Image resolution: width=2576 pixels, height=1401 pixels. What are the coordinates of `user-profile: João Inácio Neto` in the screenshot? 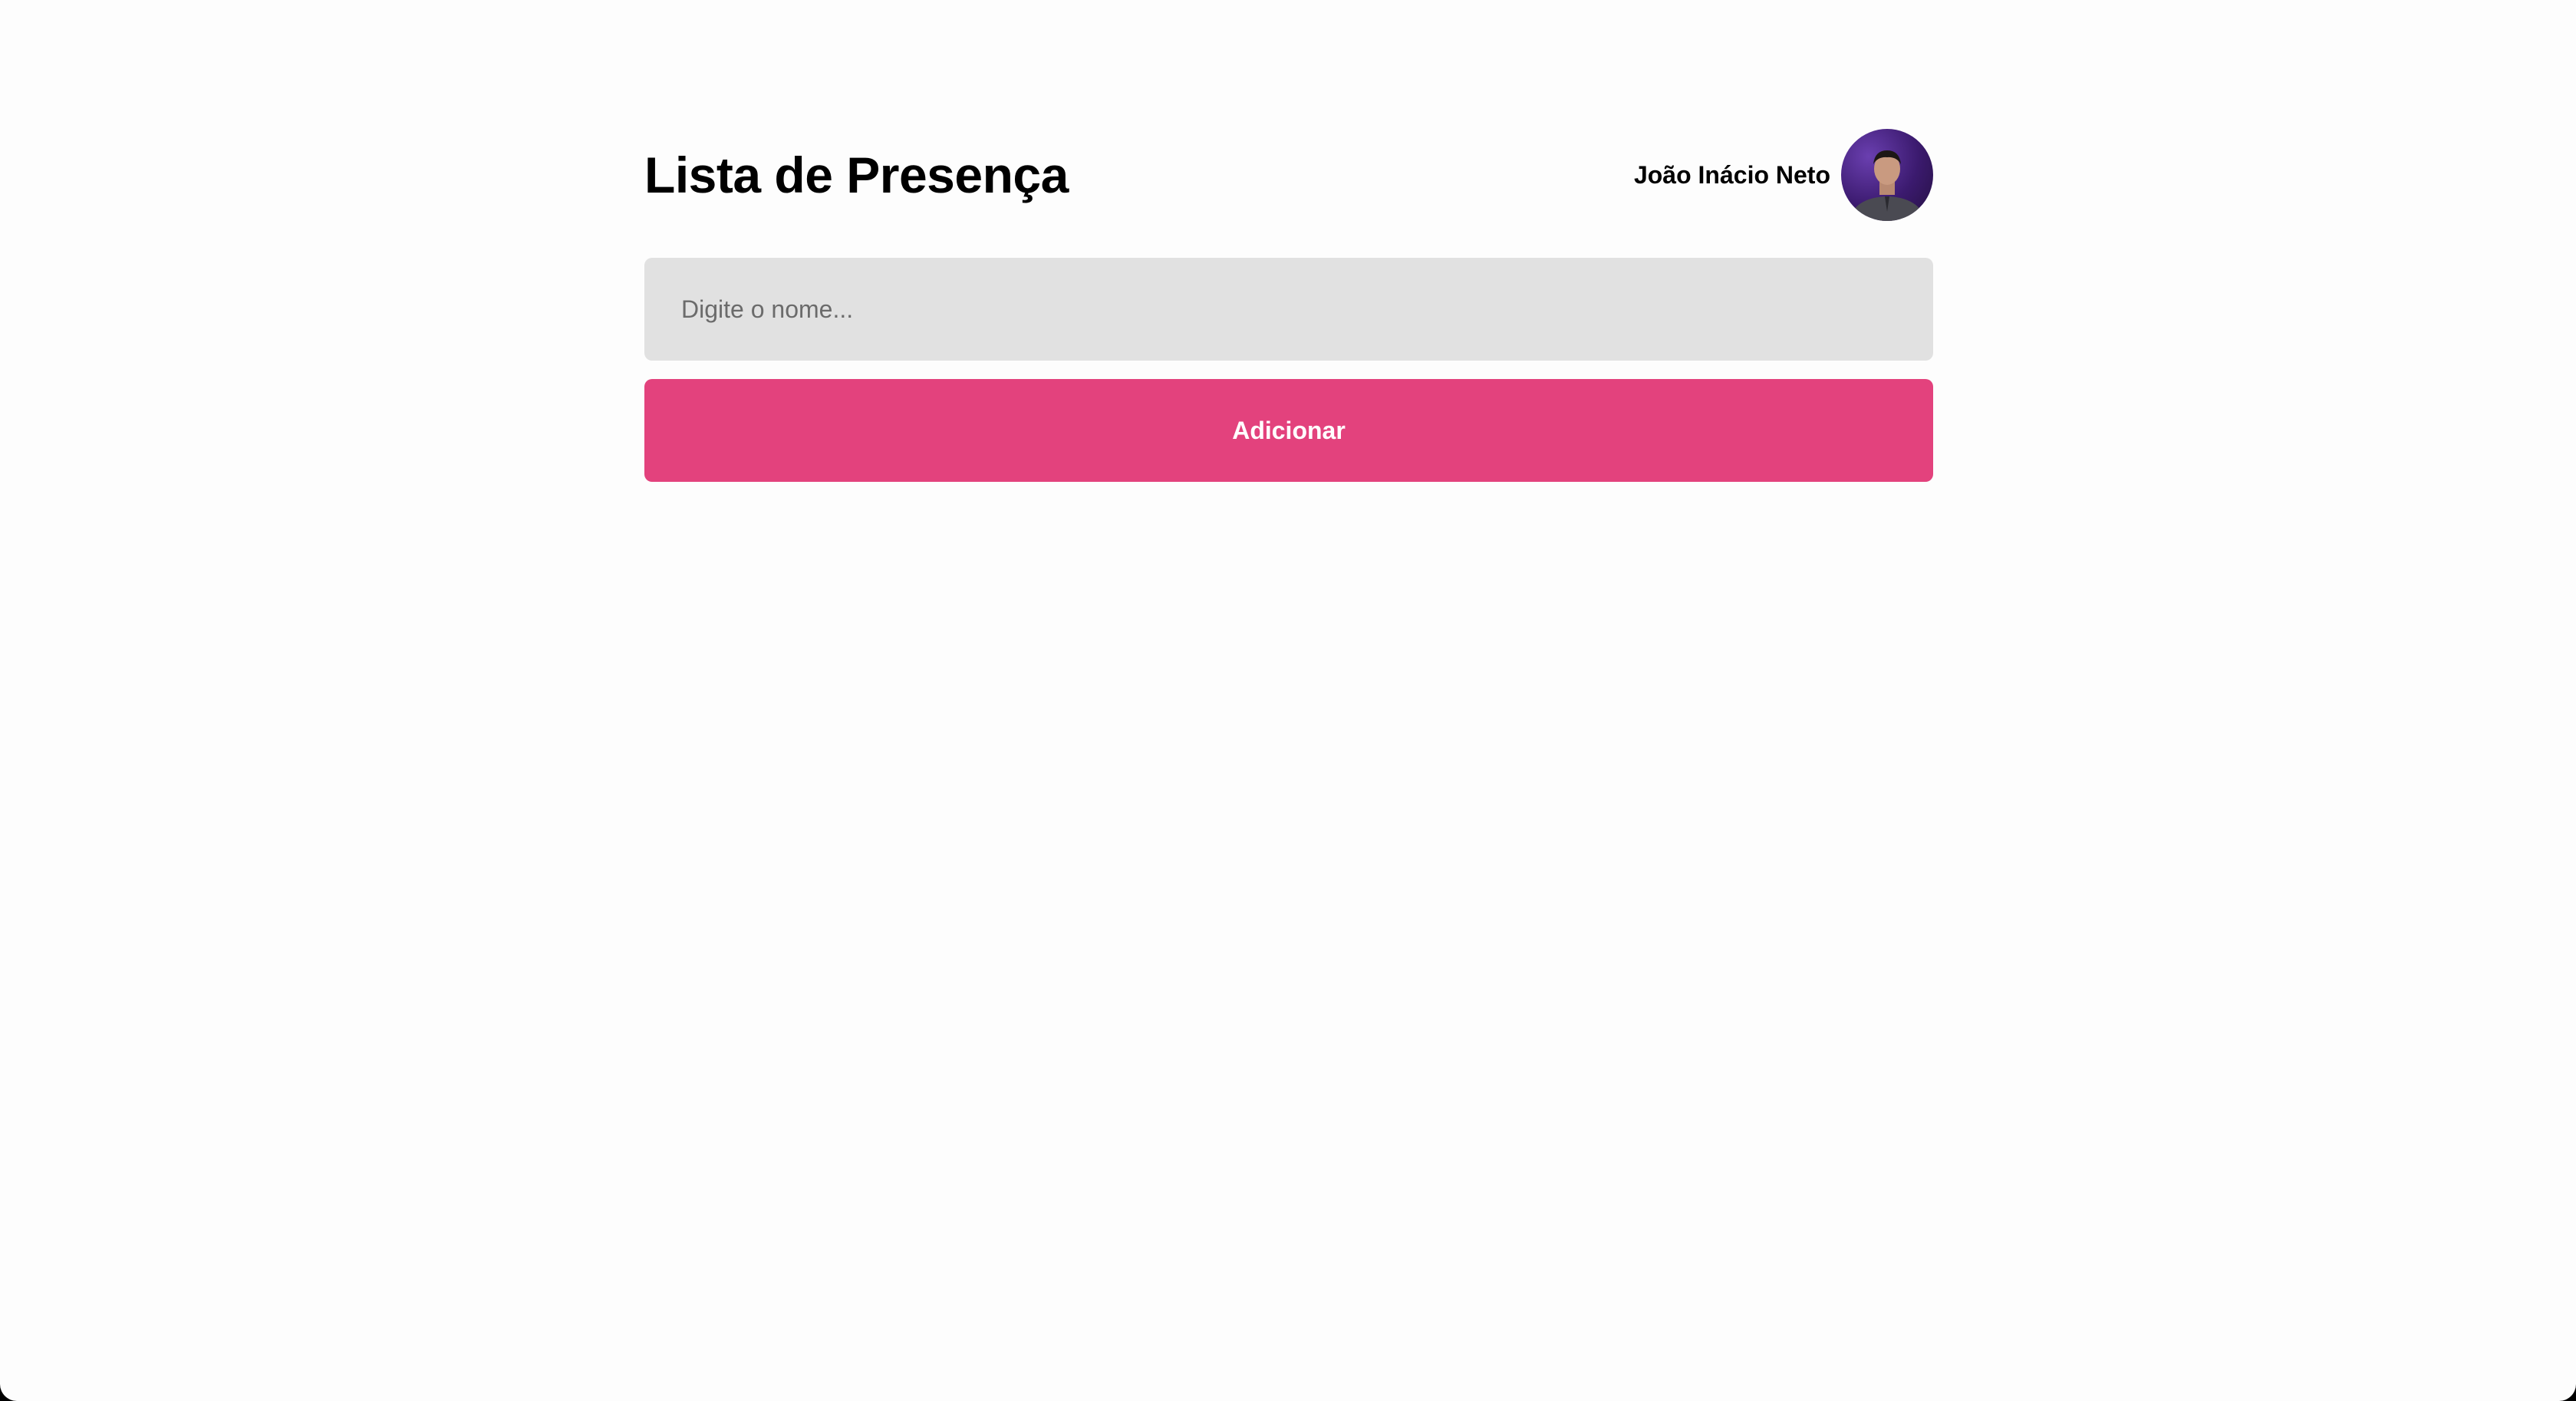 It's located at (1783, 175).